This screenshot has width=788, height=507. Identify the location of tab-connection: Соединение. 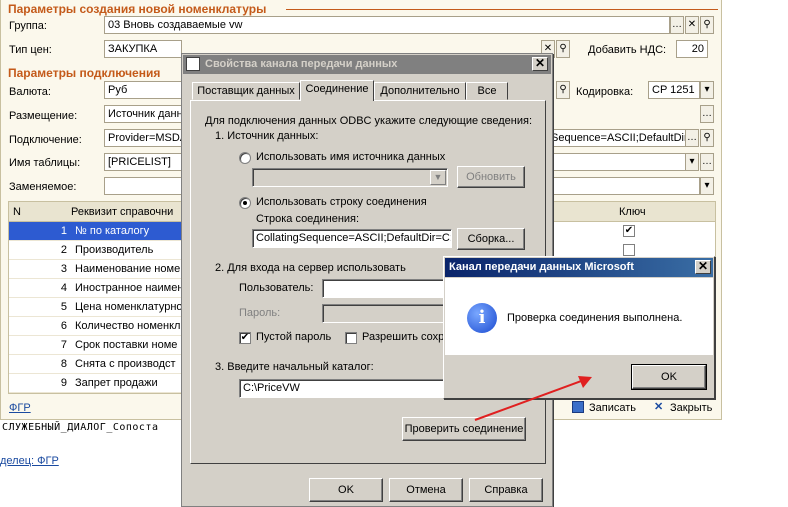
(337, 90).